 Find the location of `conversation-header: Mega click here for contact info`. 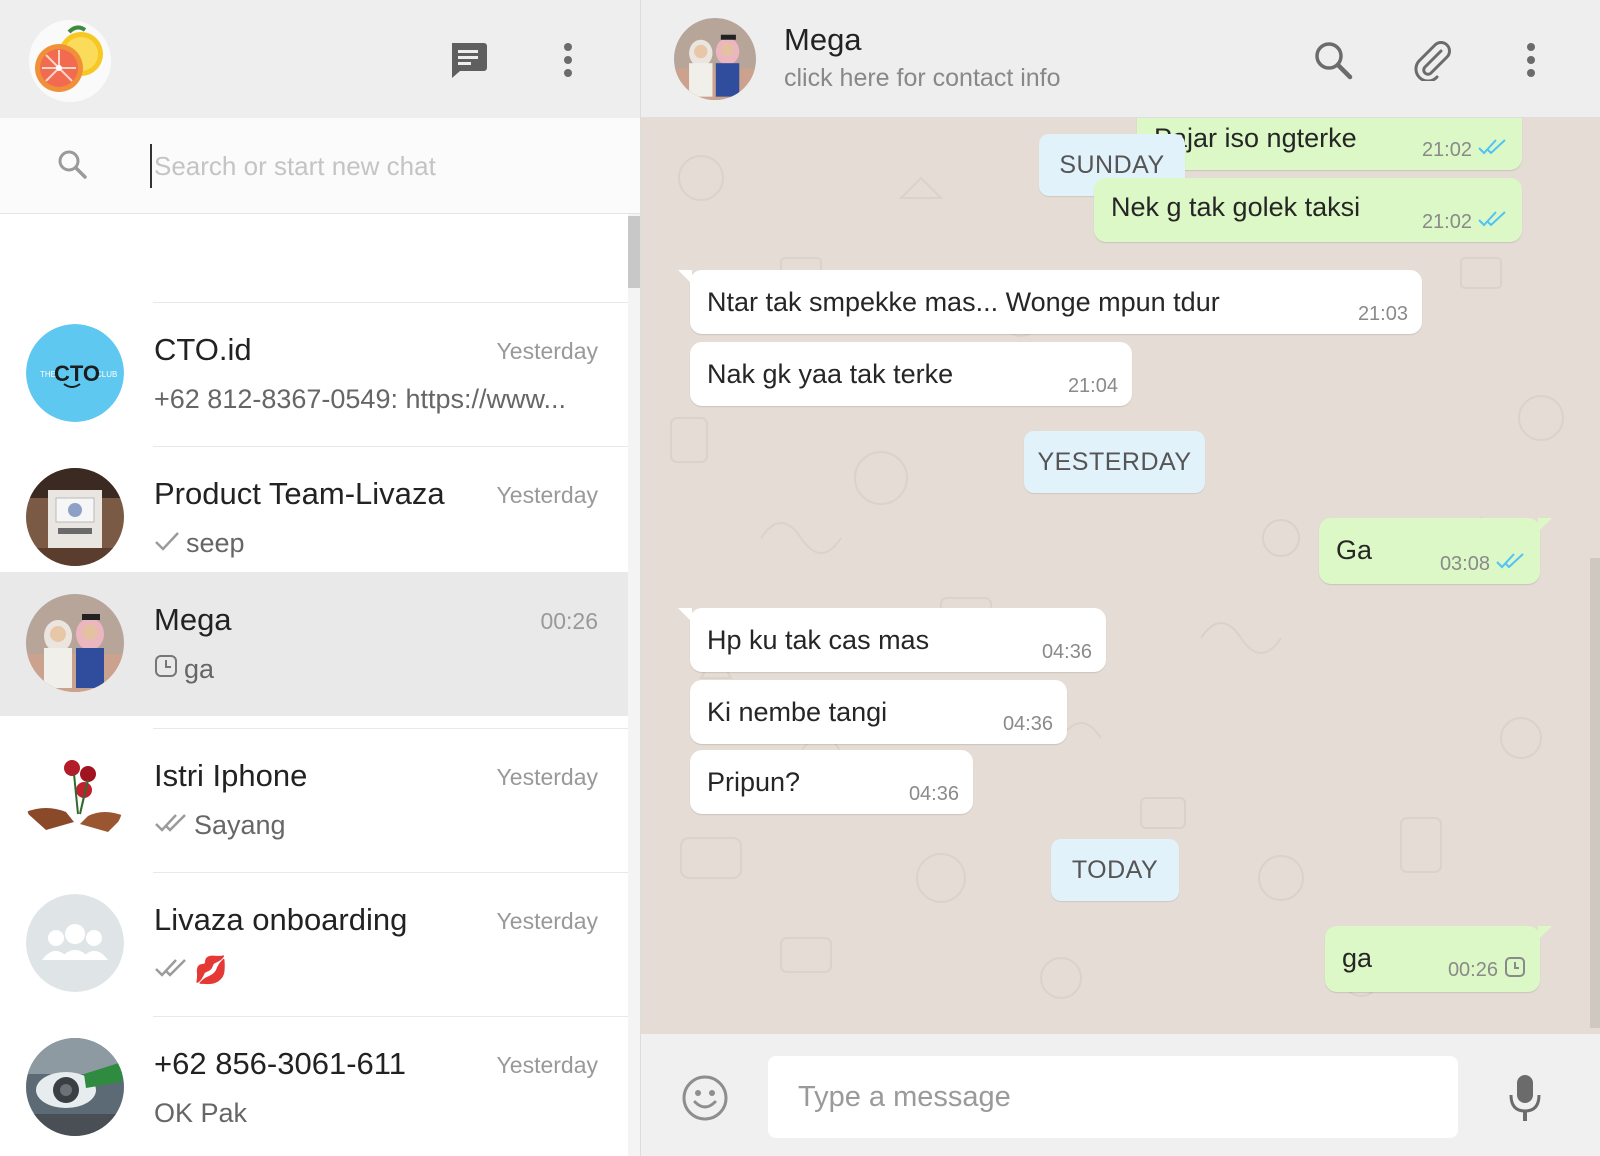

conversation-header: Mega click here for contact info is located at coordinates (1120, 59).